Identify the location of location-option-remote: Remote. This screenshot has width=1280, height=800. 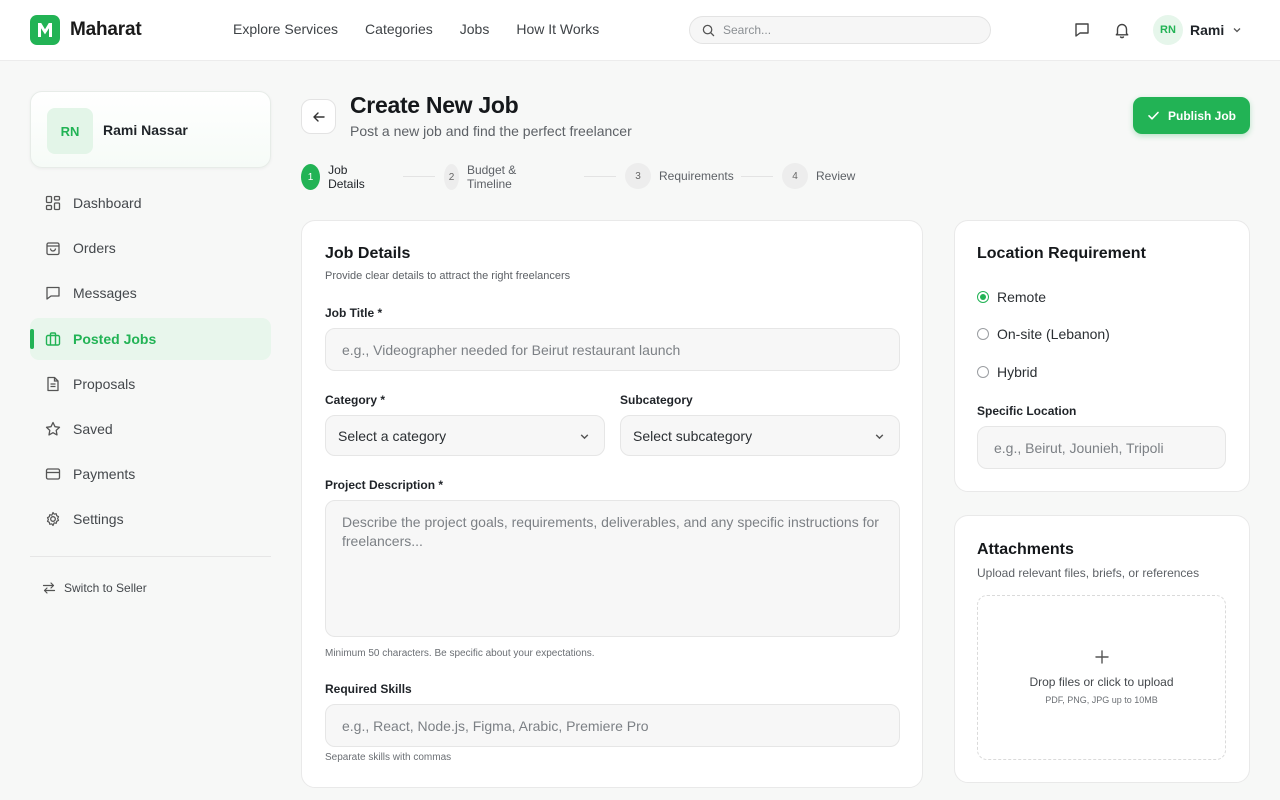
(1011, 297).